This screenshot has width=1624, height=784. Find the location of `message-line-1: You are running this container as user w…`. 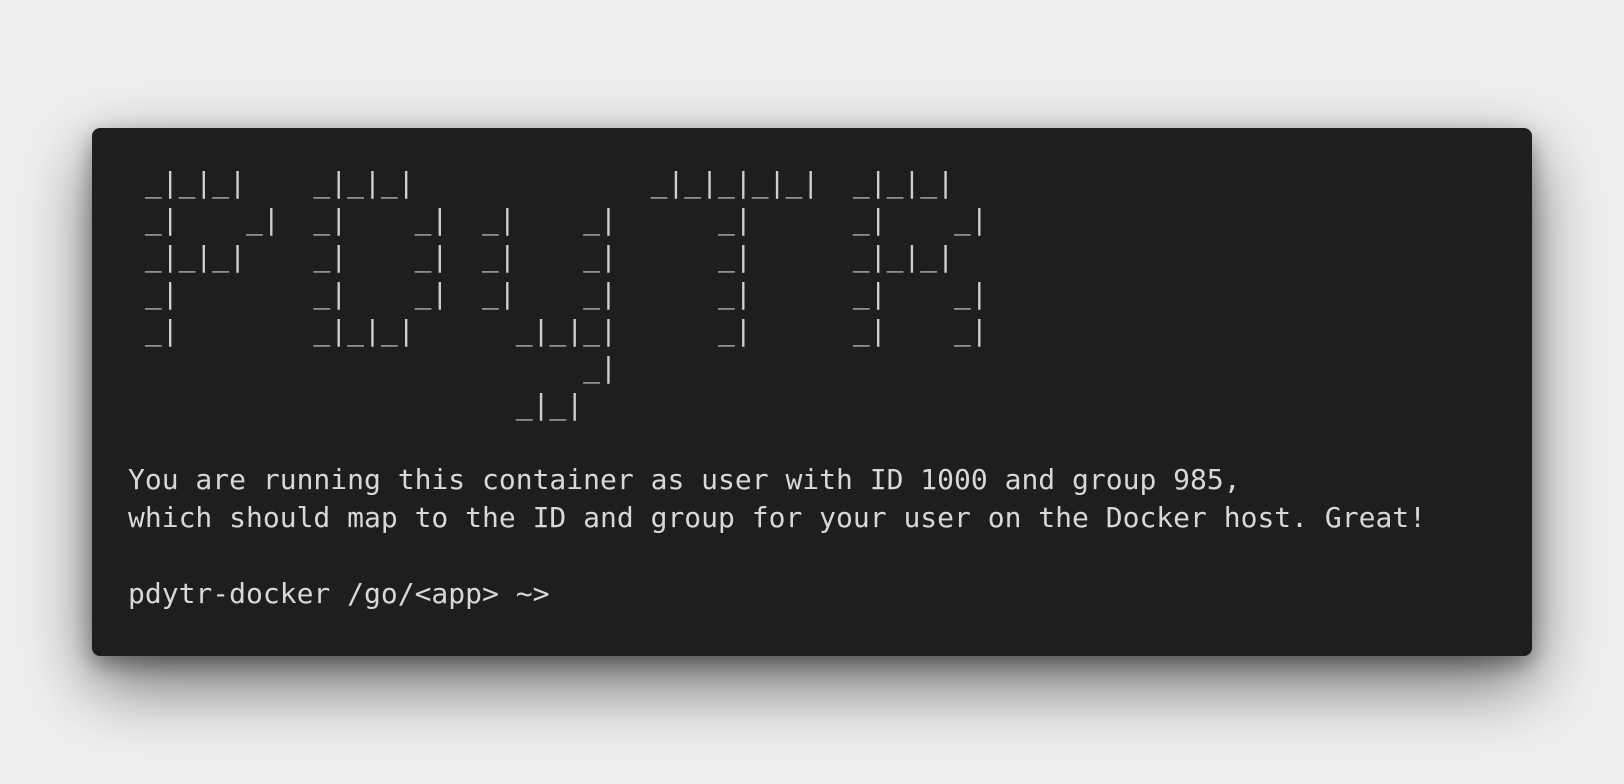

message-line-1: You are running this container as user w… is located at coordinates (684, 479).